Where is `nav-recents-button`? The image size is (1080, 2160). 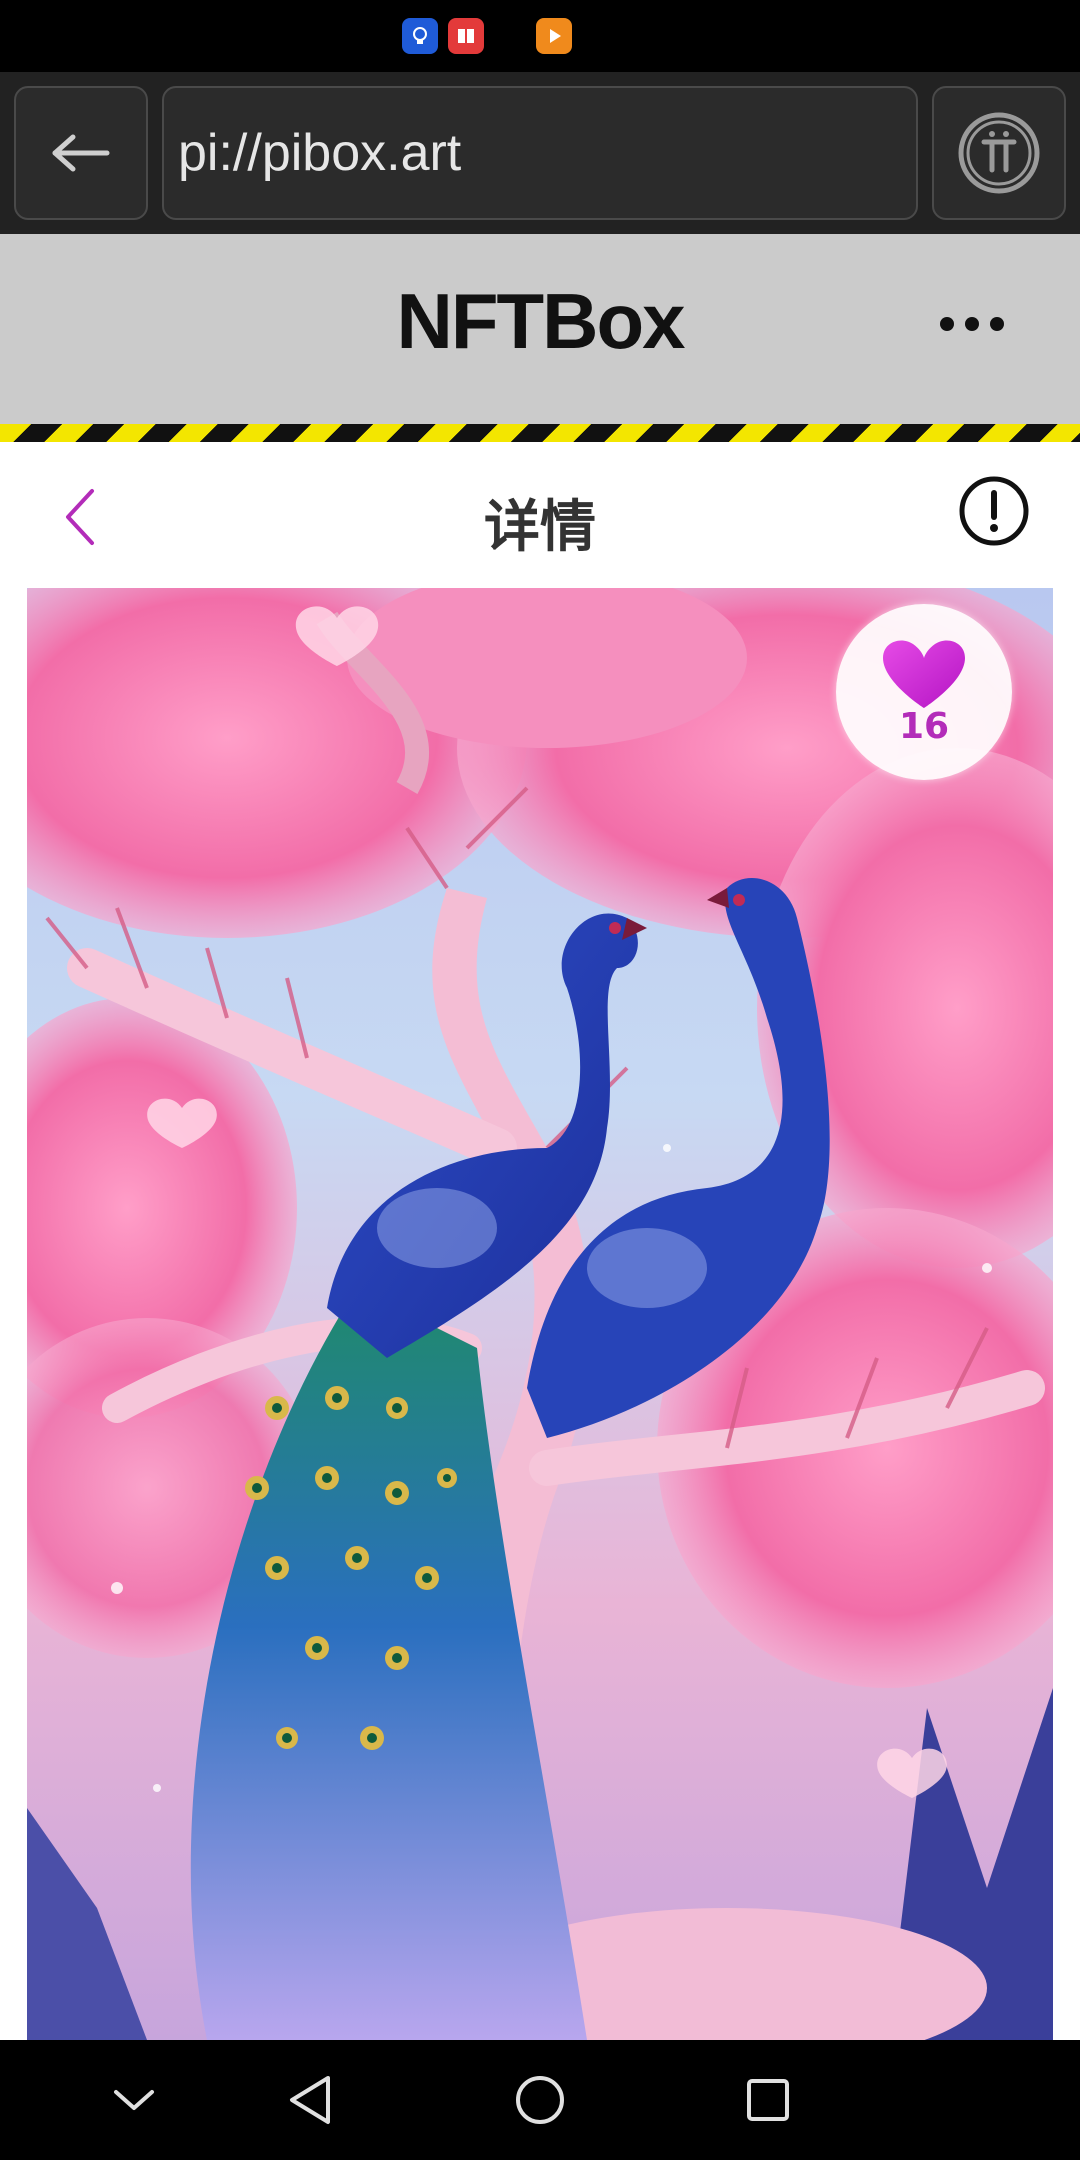 nav-recents-button is located at coordinates (768, 2100).